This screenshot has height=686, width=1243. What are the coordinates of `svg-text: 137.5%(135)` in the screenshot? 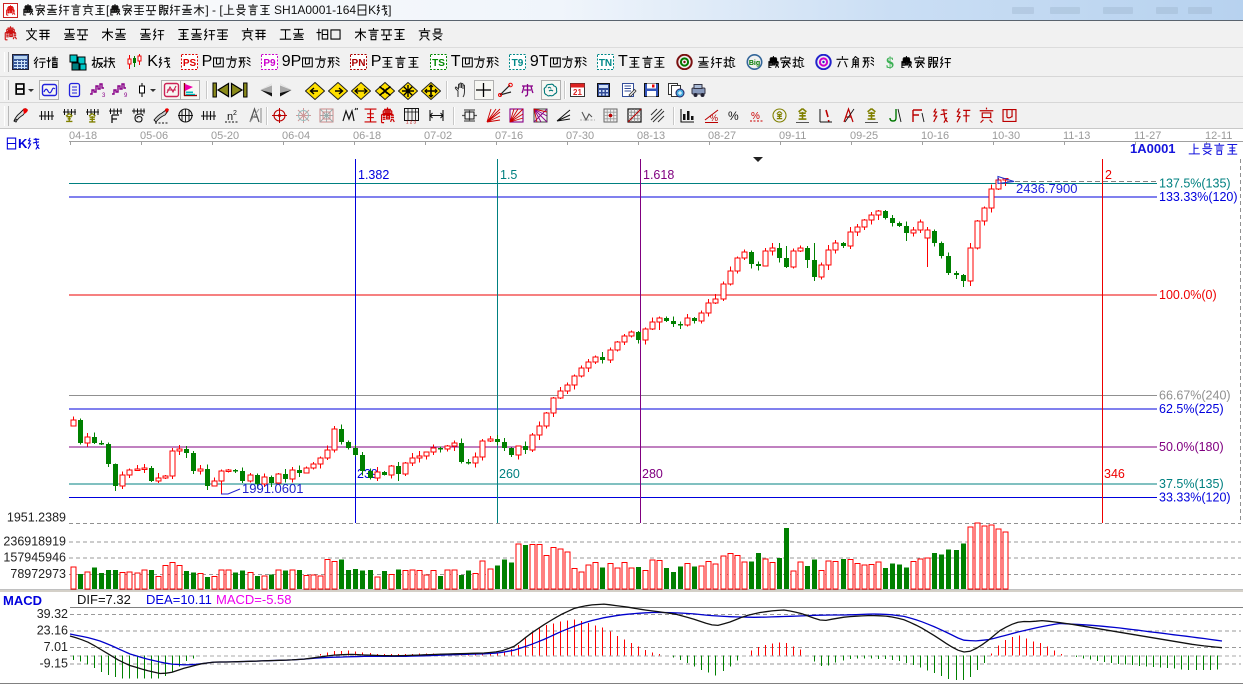 It's located at (1195, 184).